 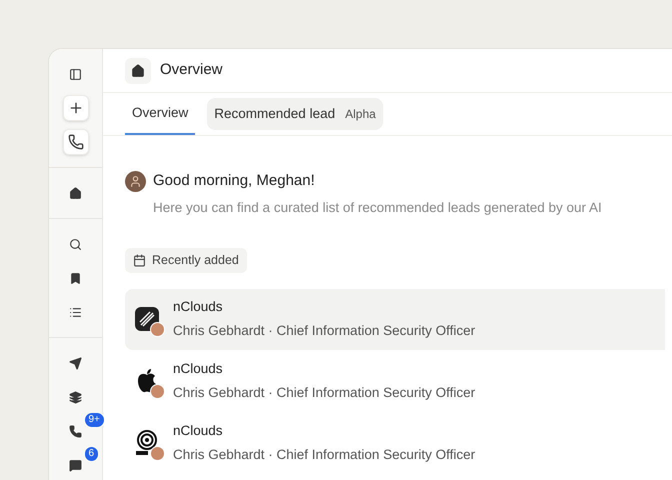 What do you see at coordinates (75, 244) in the screenshot?
I see `search-icon` at bounding box center [75, 244].